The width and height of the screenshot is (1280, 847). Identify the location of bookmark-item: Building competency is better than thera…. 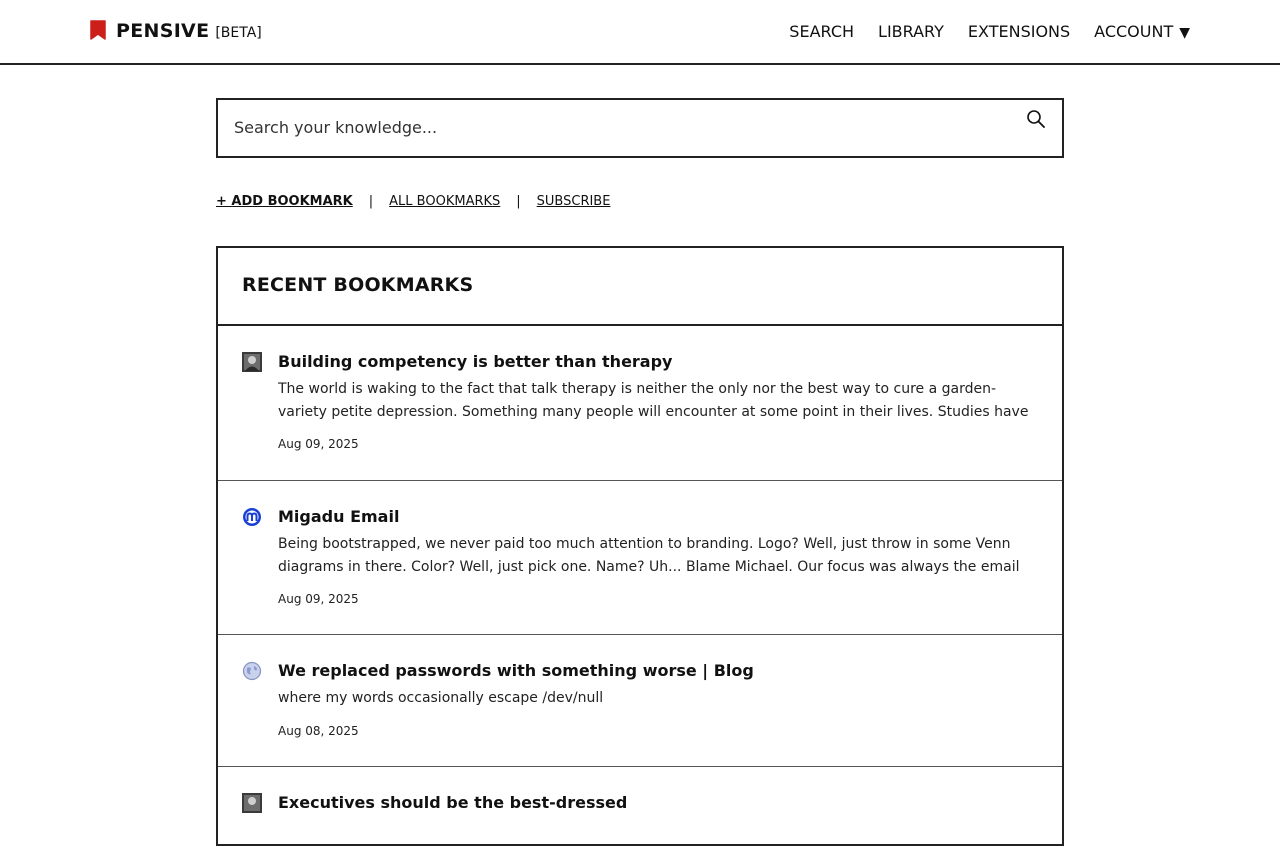
(640, 403).